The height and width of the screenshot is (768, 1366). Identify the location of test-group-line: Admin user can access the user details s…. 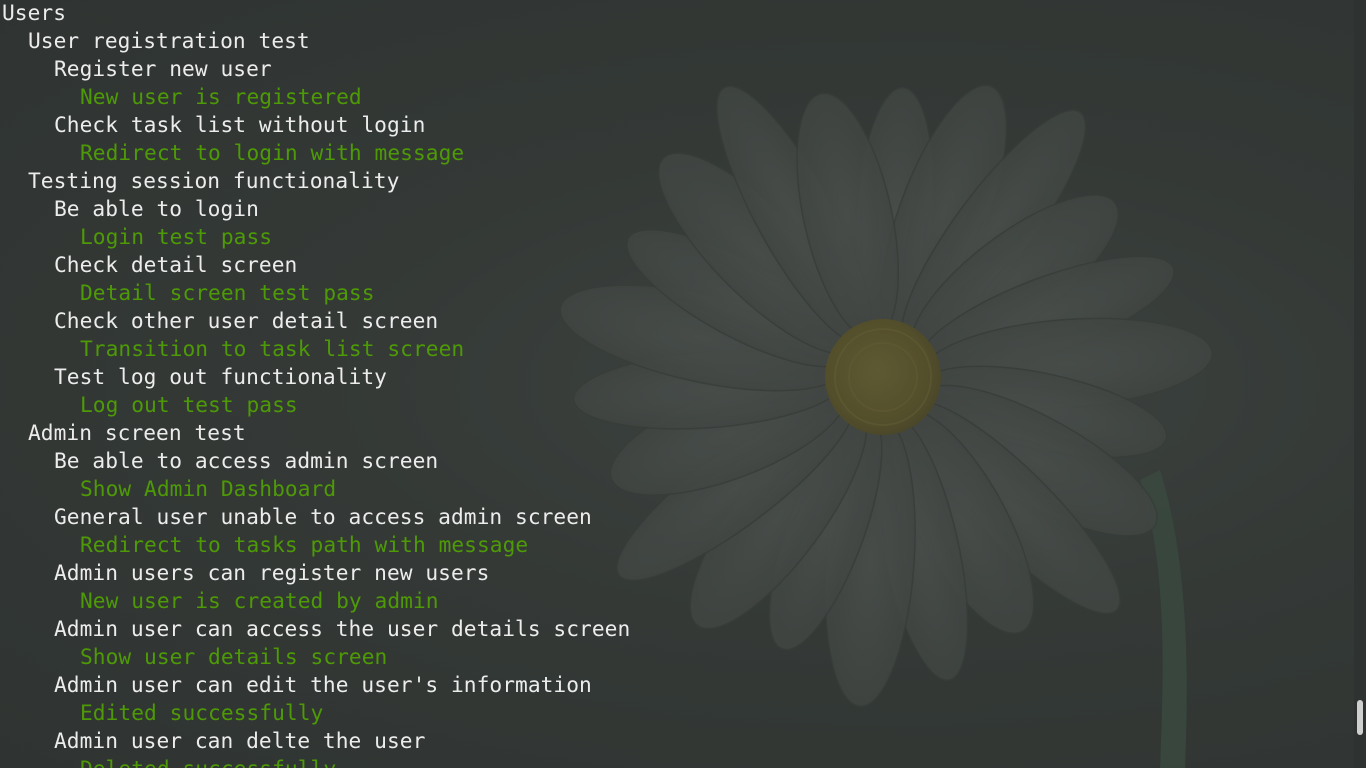
(342, 628).